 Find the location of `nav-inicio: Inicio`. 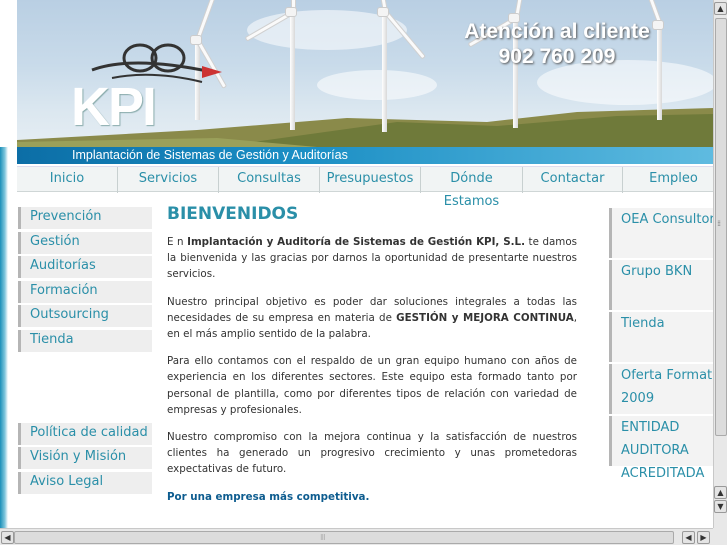

nav-inicio: Inicio is located at coordinates (67, 180).